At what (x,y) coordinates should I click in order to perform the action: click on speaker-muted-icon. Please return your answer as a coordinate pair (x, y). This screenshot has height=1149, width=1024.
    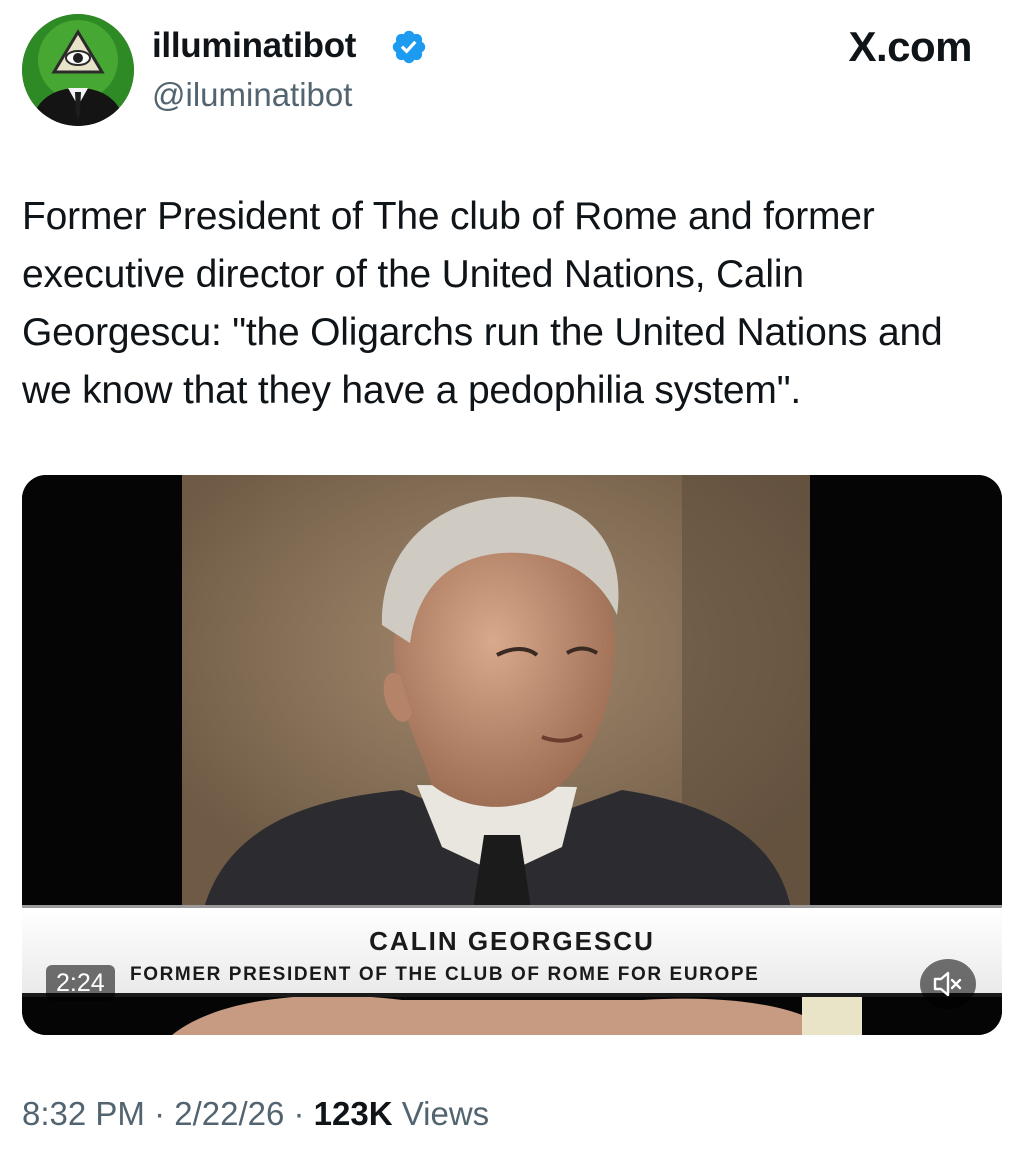
    Looking at the image, I should click on (947, 984).